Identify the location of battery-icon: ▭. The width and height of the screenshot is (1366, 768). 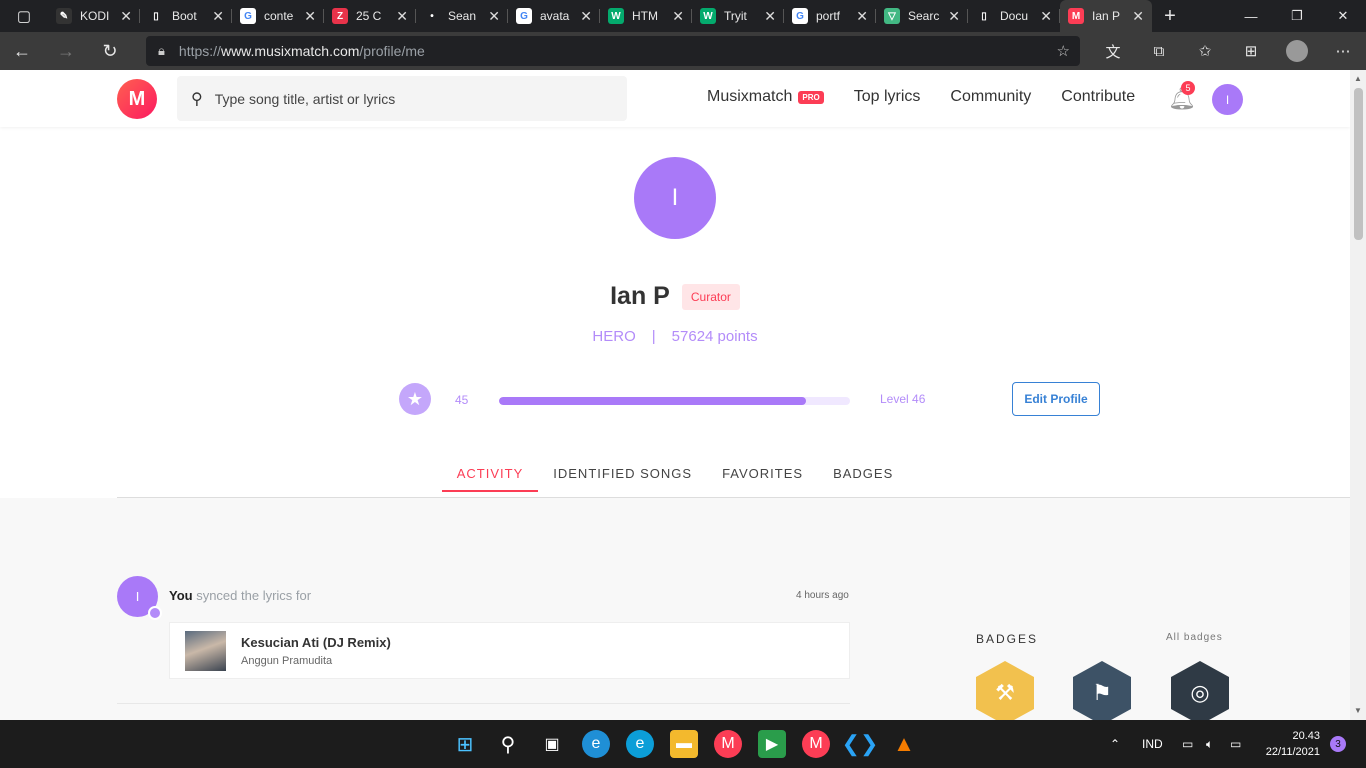
(1235, 744).